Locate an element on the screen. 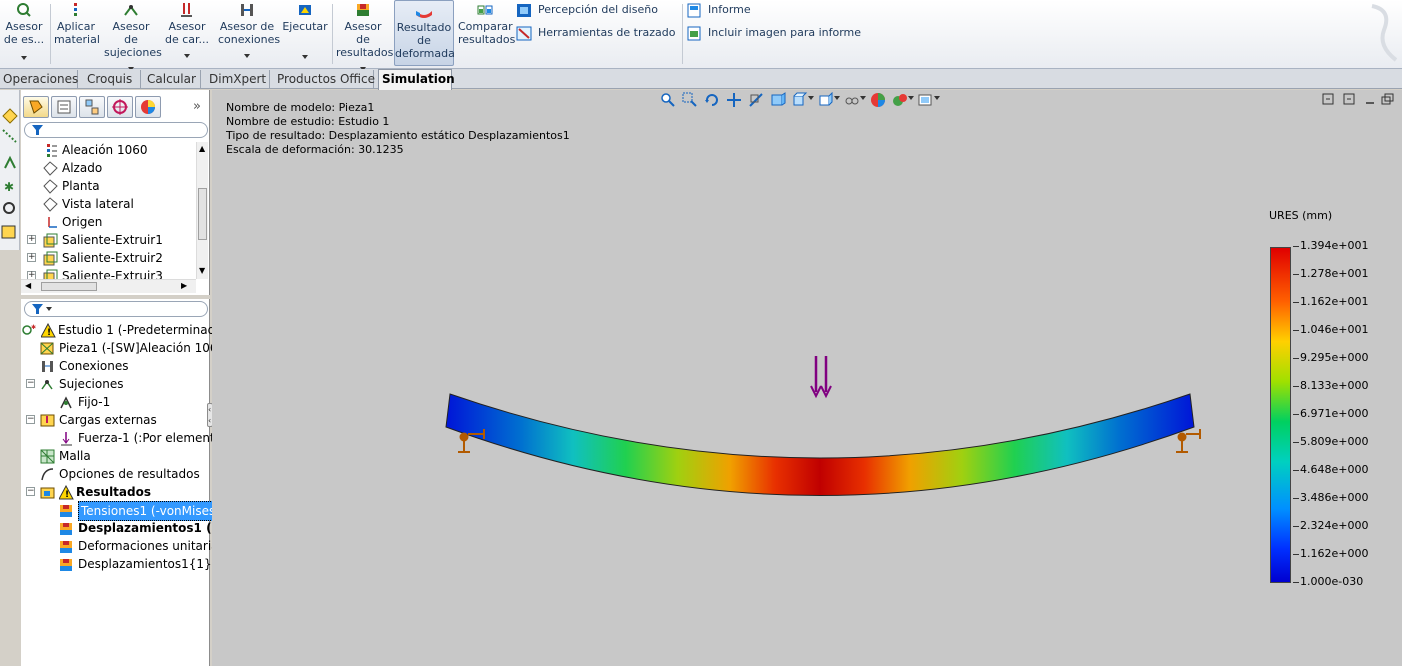 The width and height of the screenshot is (1402, 666). expand-tabs-icon: » is located at coordinates (197, 106).